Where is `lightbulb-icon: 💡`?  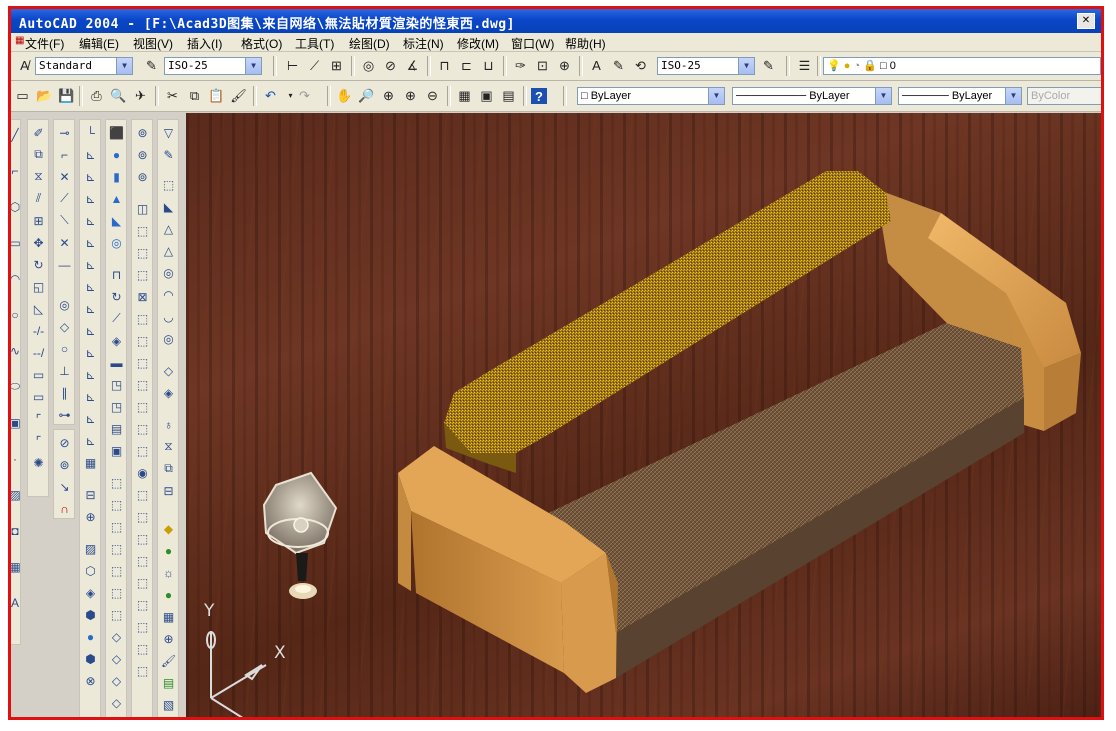 lightbulb-icon: 💡 is located at coordinates (834, 66).